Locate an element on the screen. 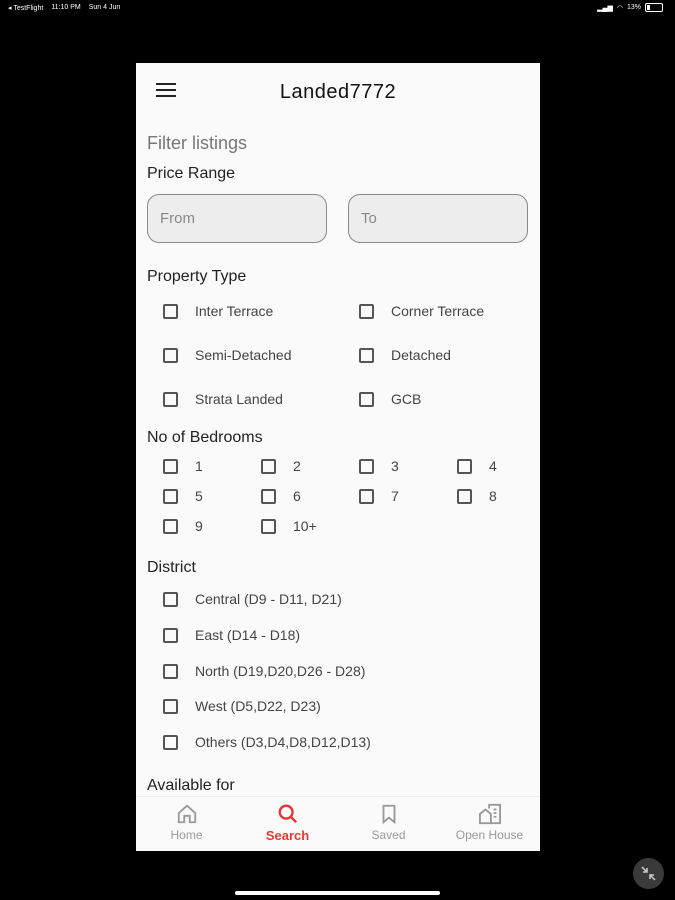 The height and width of the screenshot is (900, 675). status-date: Sun 4 Jun is located at coordinates (104, 7).